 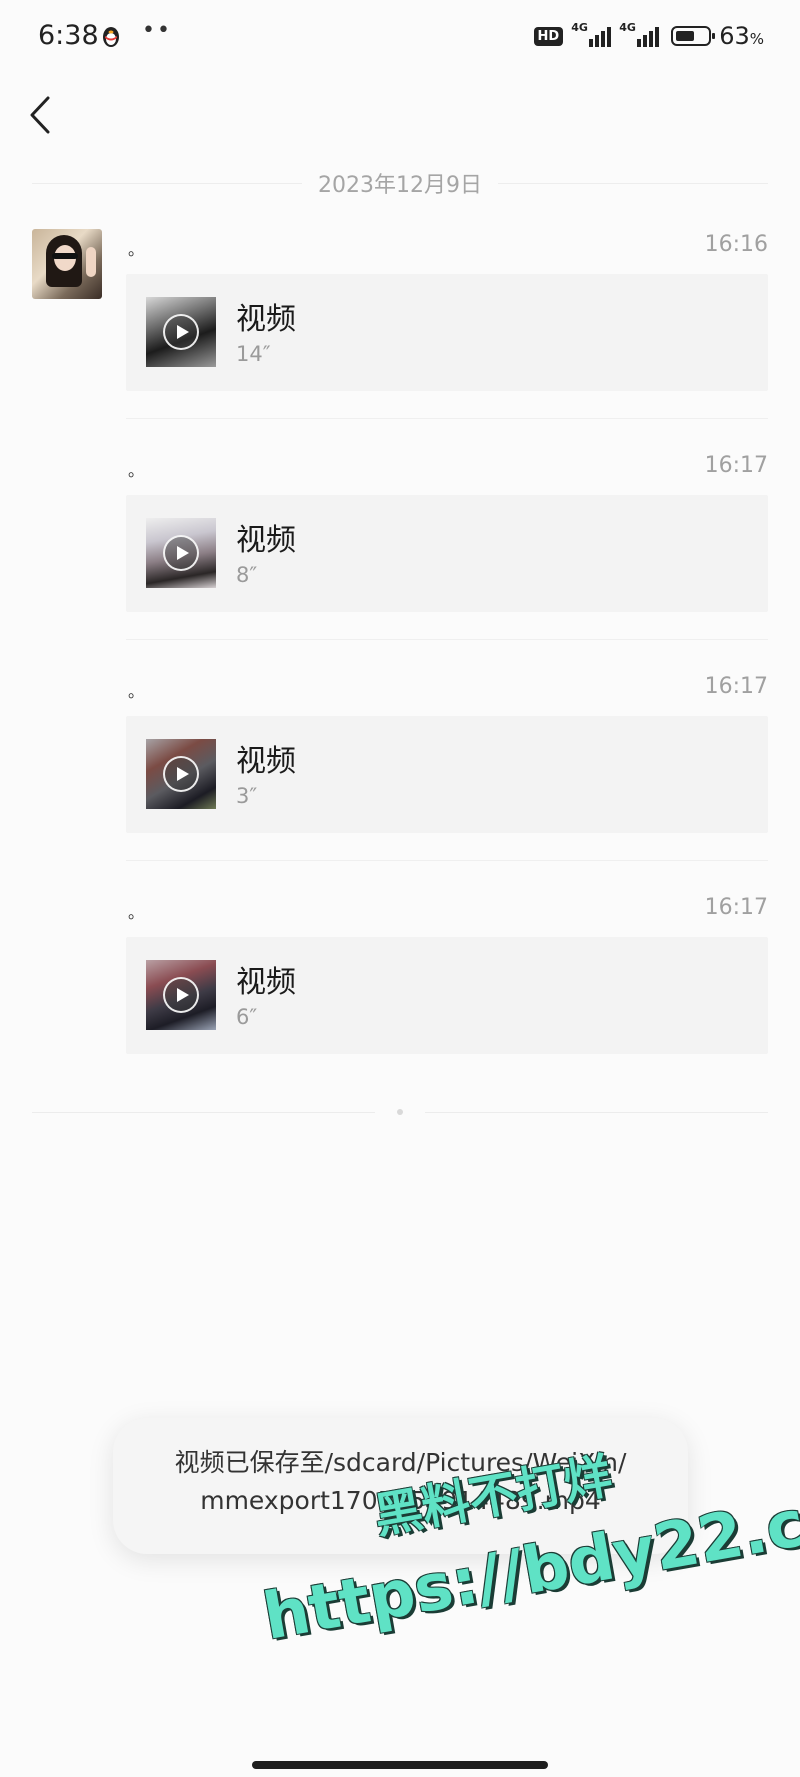 I want to click on video-duration: 8″, so click(x=247, y=575).